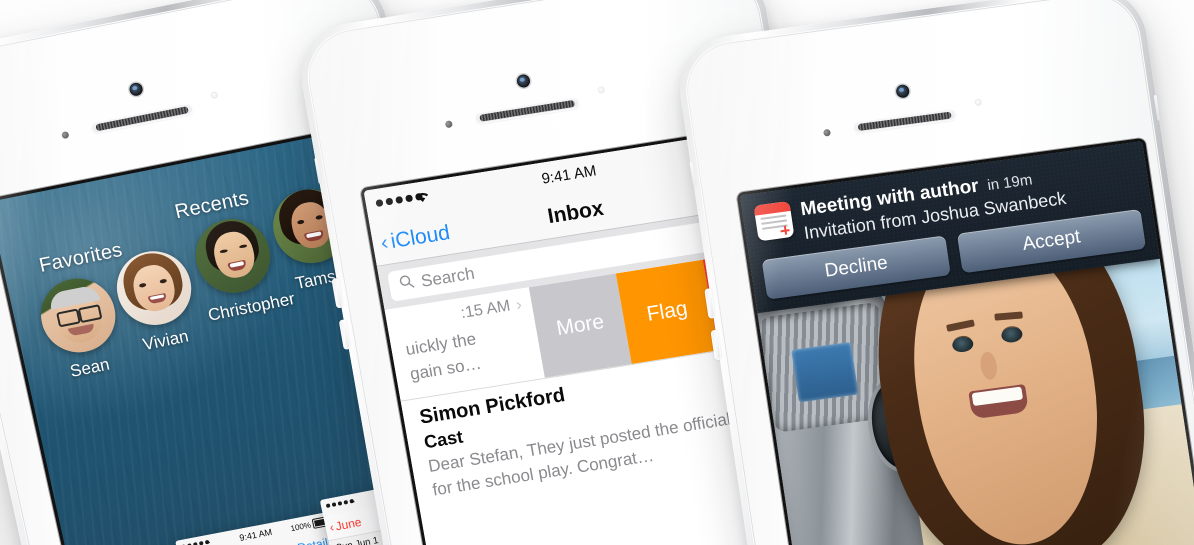 This screenshot has width=1194, height=545. What do you see at coordinates (772, 208) in the screenshot?
I see `calendar-icon-header` at bounding box center [772, 208].